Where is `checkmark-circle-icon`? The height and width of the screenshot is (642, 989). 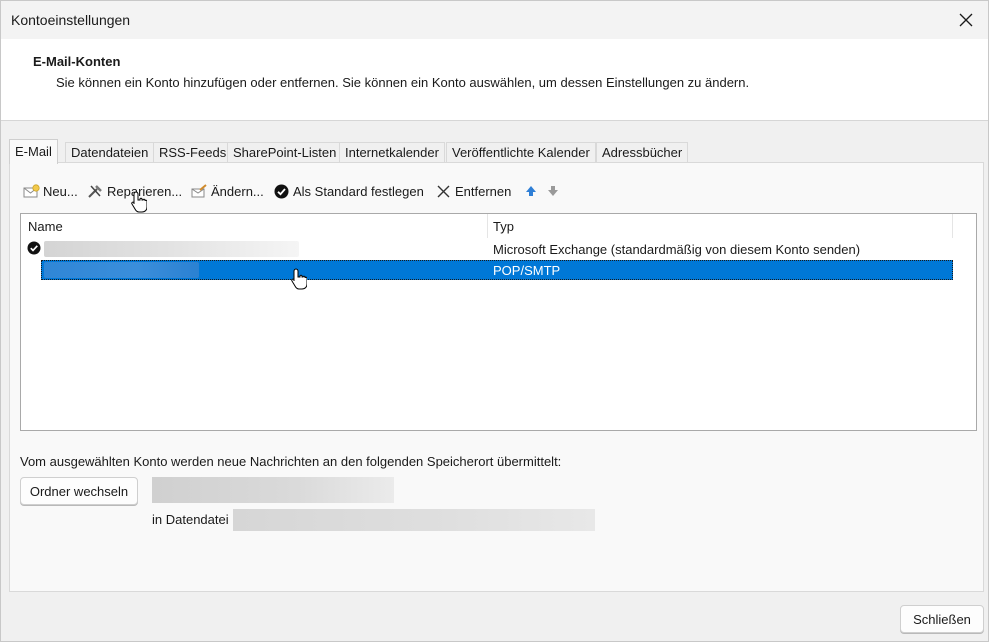 checkmark-circle-icon is located at coordinates (281, 191).